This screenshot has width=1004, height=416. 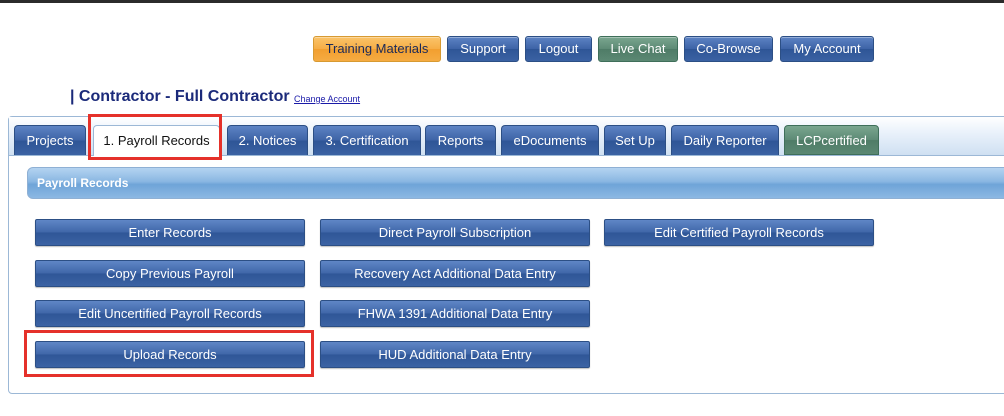 I want to click on section-header-payroll-records: Payroll Records, so click(x=515, y=183).